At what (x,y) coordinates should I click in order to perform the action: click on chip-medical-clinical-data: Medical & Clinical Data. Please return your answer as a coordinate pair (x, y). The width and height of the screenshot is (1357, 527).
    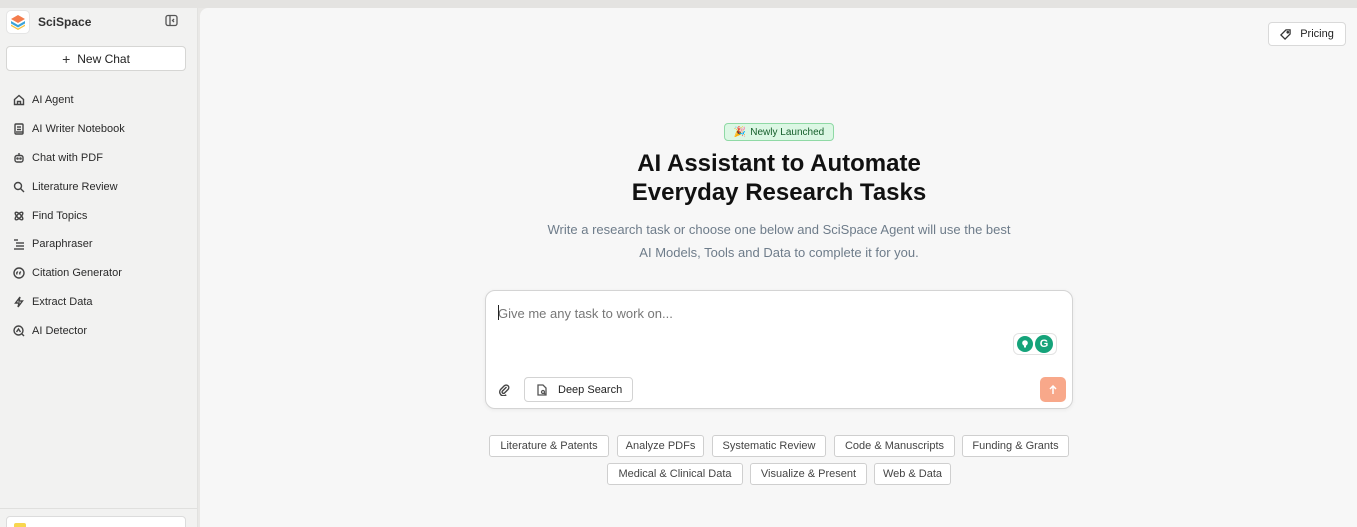
    Looking at the image, I should click on (675, 474).